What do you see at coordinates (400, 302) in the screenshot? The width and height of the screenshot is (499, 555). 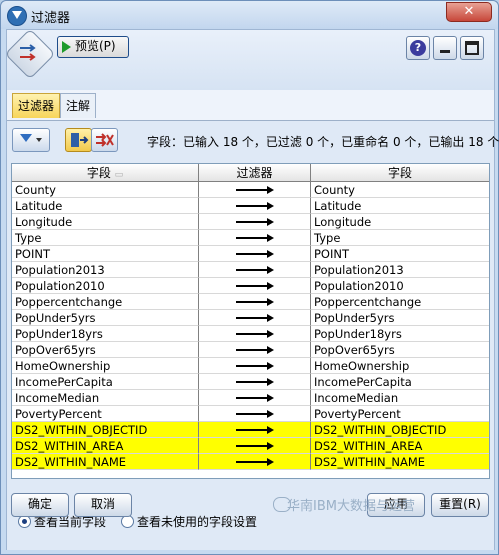 I see `output-field-name: Poppercentchange` at bounding box center [400, 302].